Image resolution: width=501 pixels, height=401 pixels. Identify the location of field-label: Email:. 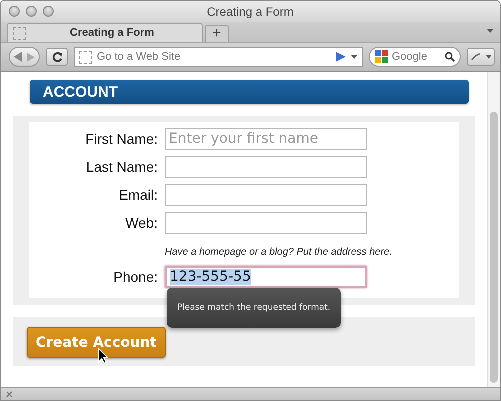
(138, 195).